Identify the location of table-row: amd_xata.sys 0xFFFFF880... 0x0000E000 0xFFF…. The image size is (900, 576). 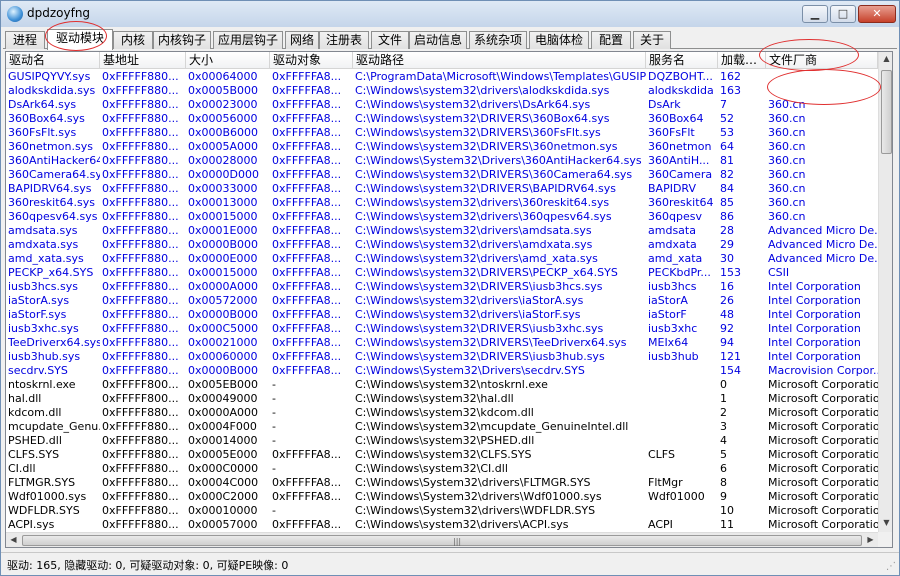
(442, 259).